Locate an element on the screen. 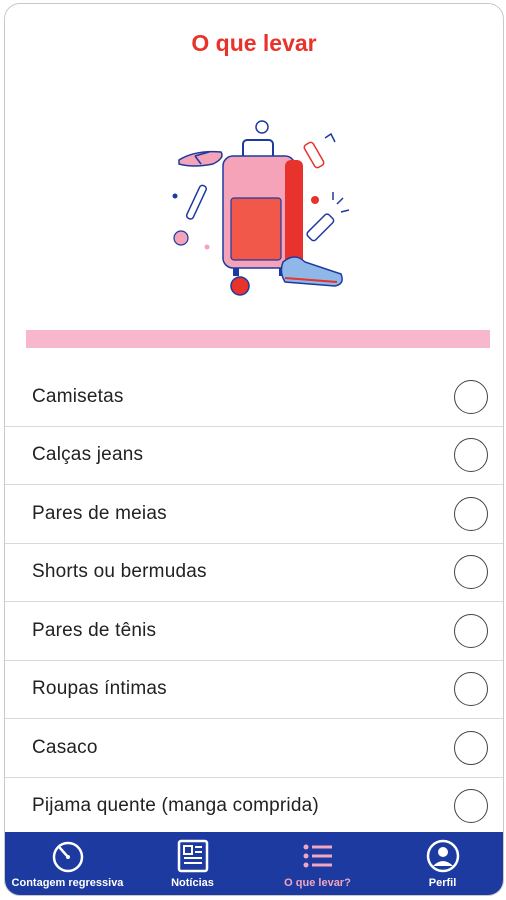 This screenshot has height=900, width=506. newspaper-icon is located at coordinates (192, 856).